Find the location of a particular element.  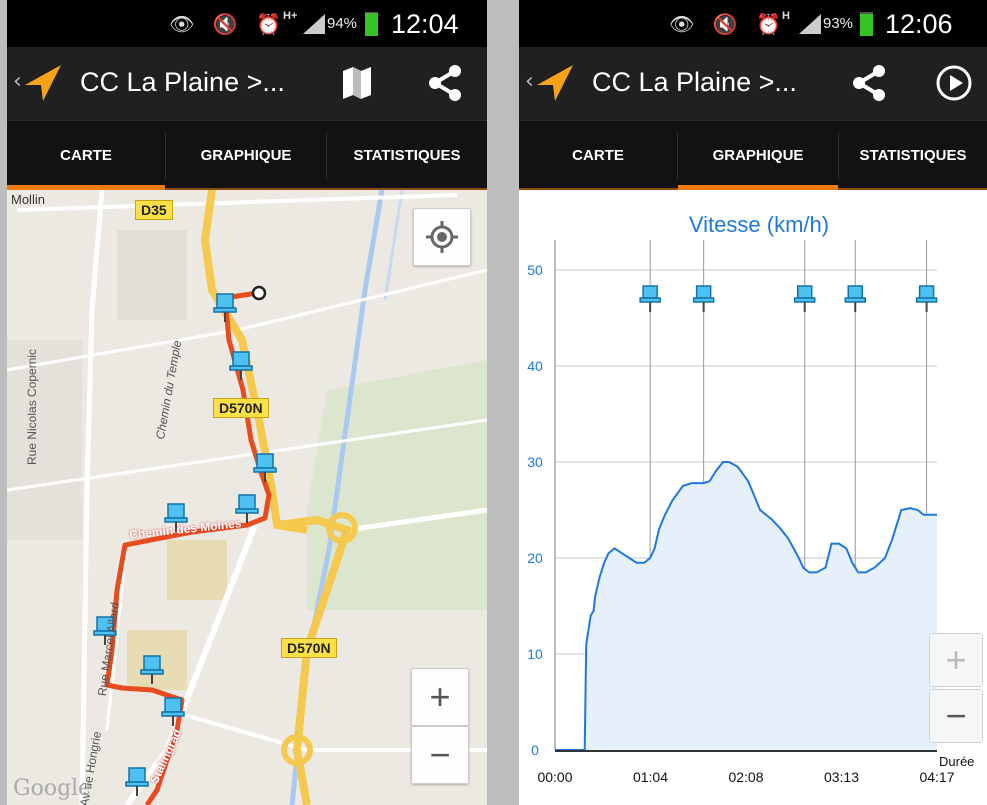

battery-percent: 94% is located at coordinates (342, 23).